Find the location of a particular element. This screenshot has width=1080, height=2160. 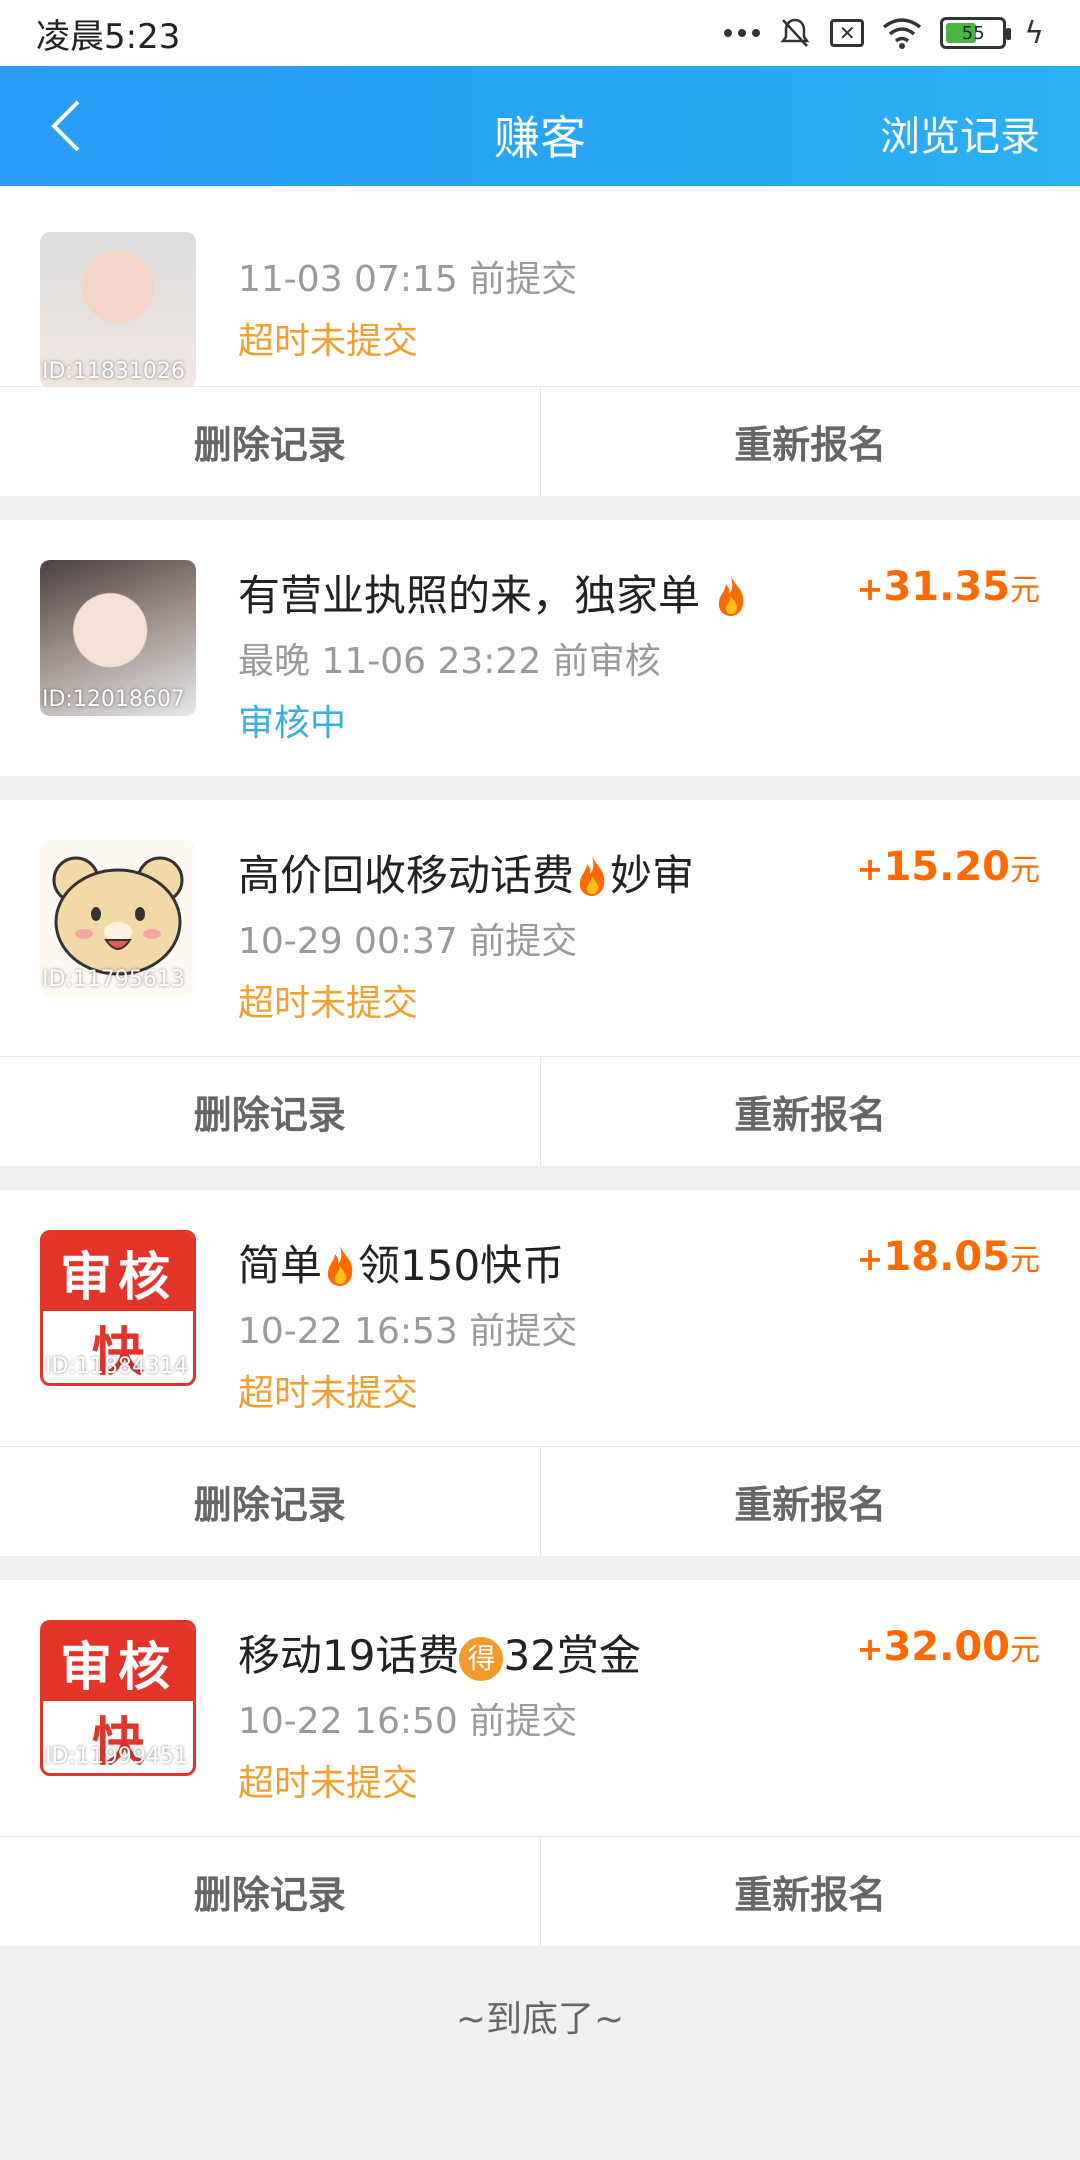

task-title: 有营业执照的来，独家单 is located at coordinates (493, 592).